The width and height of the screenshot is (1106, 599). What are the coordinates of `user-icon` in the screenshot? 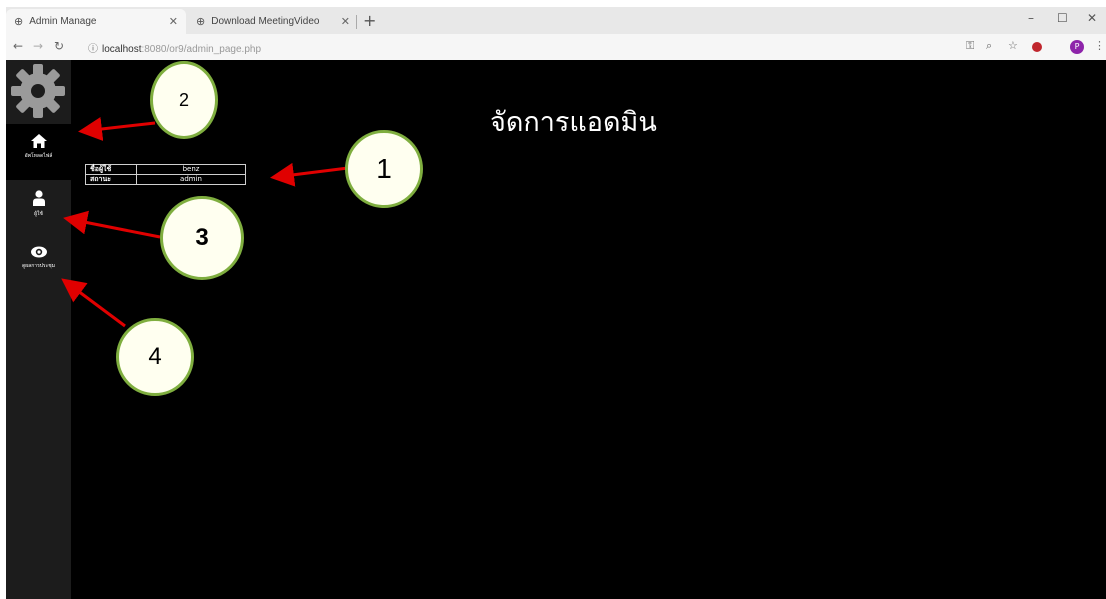 It's located at (38, 198).